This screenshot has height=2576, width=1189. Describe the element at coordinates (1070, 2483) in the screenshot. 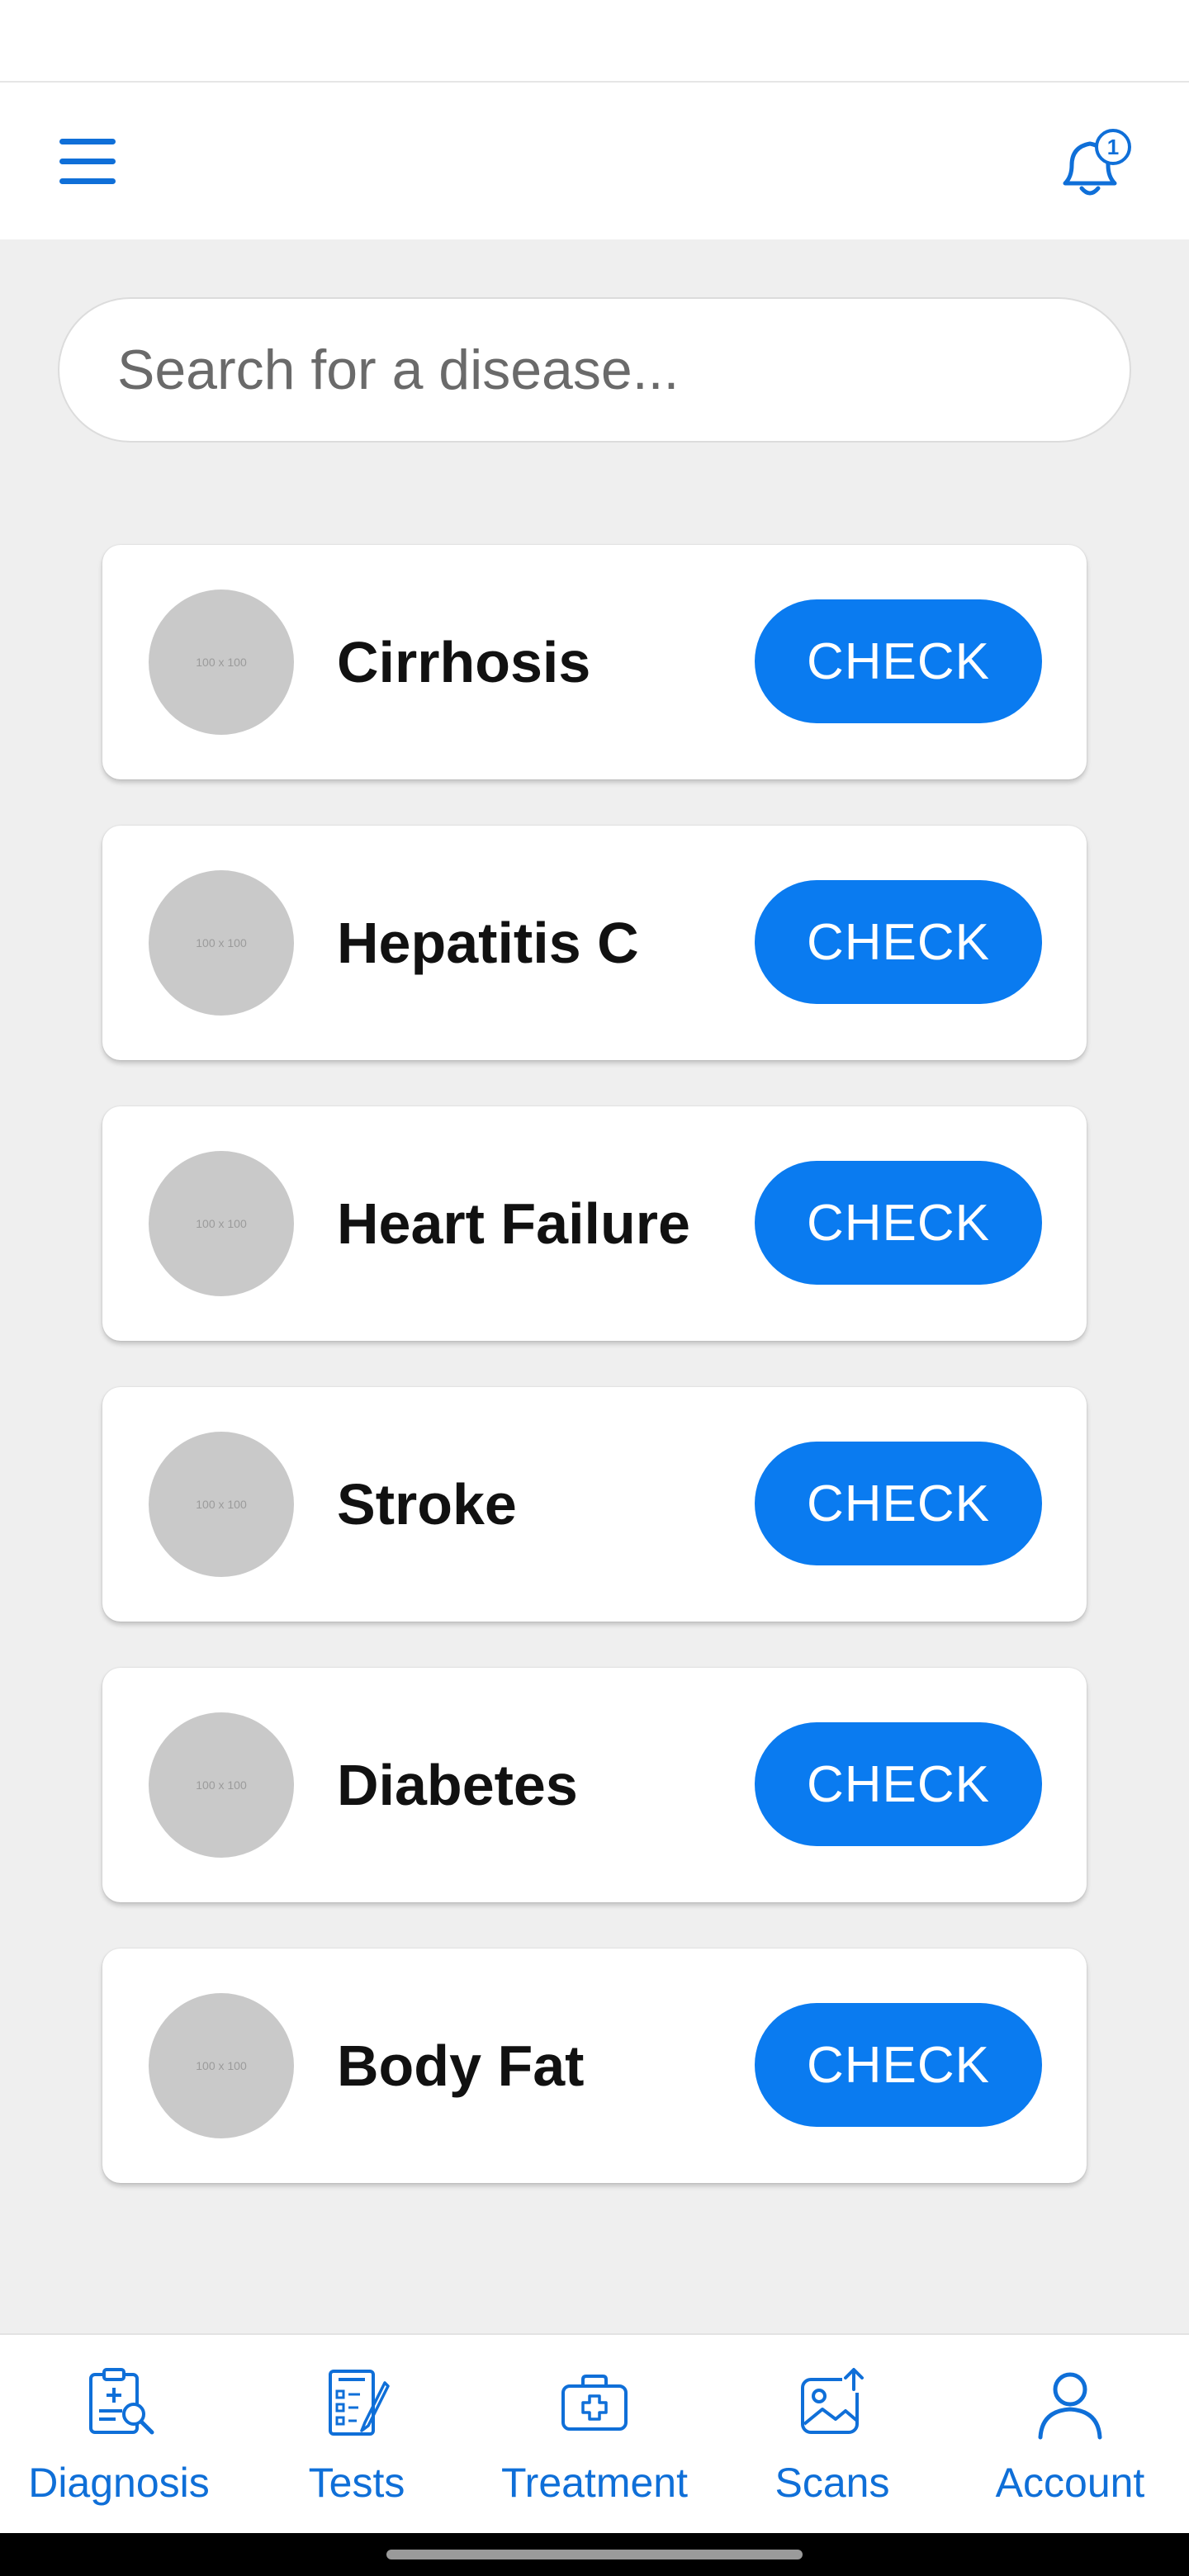

I see `nav-label: Account` at that location.